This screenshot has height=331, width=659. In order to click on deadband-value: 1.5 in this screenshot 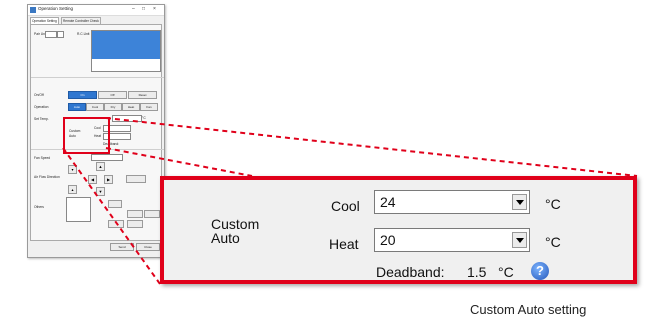, I will do `click(477, 272)`.